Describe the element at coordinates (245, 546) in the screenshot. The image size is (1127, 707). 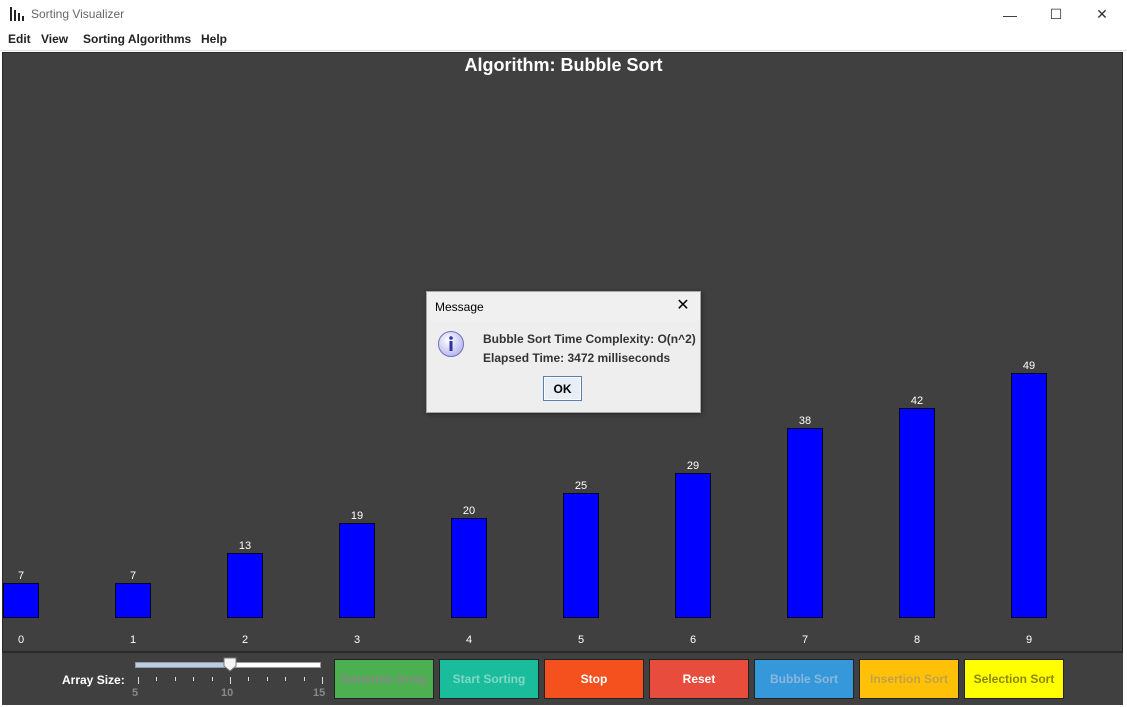
I see `bar-value-label-2: 13` at that location.